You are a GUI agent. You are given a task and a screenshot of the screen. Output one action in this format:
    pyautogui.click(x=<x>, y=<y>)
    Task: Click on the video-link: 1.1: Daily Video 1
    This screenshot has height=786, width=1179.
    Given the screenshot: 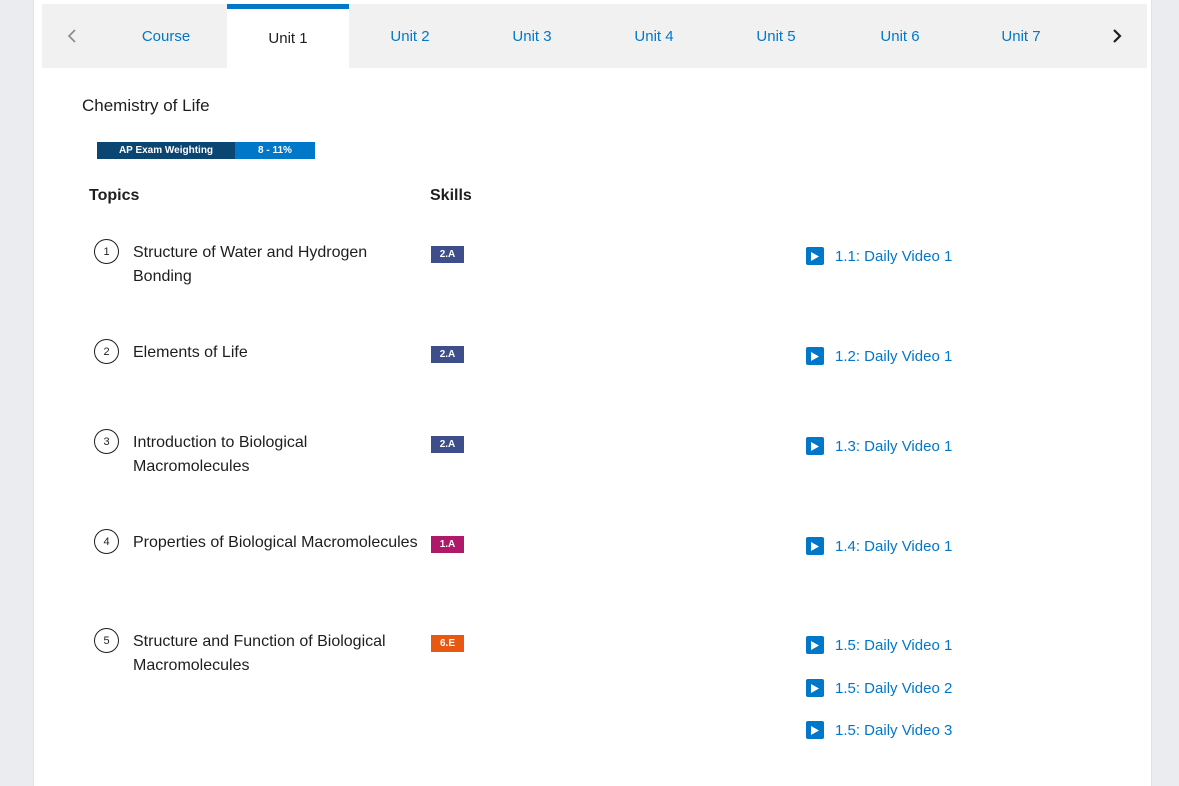 What is the action you would take?
    pyautogui.click(x=879, y=256)
    